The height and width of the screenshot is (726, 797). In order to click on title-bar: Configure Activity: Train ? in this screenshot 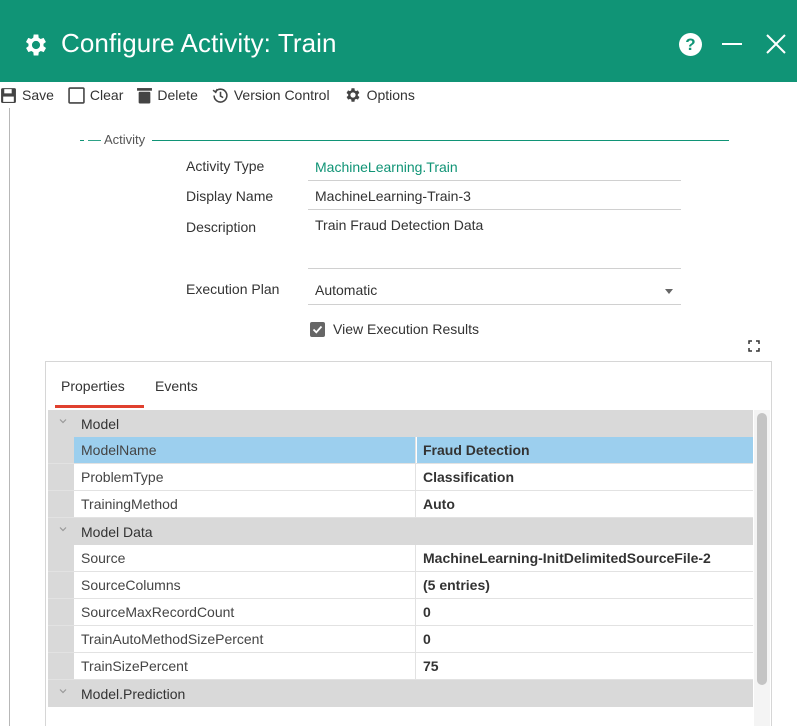, I will do `click(398, 44)`.